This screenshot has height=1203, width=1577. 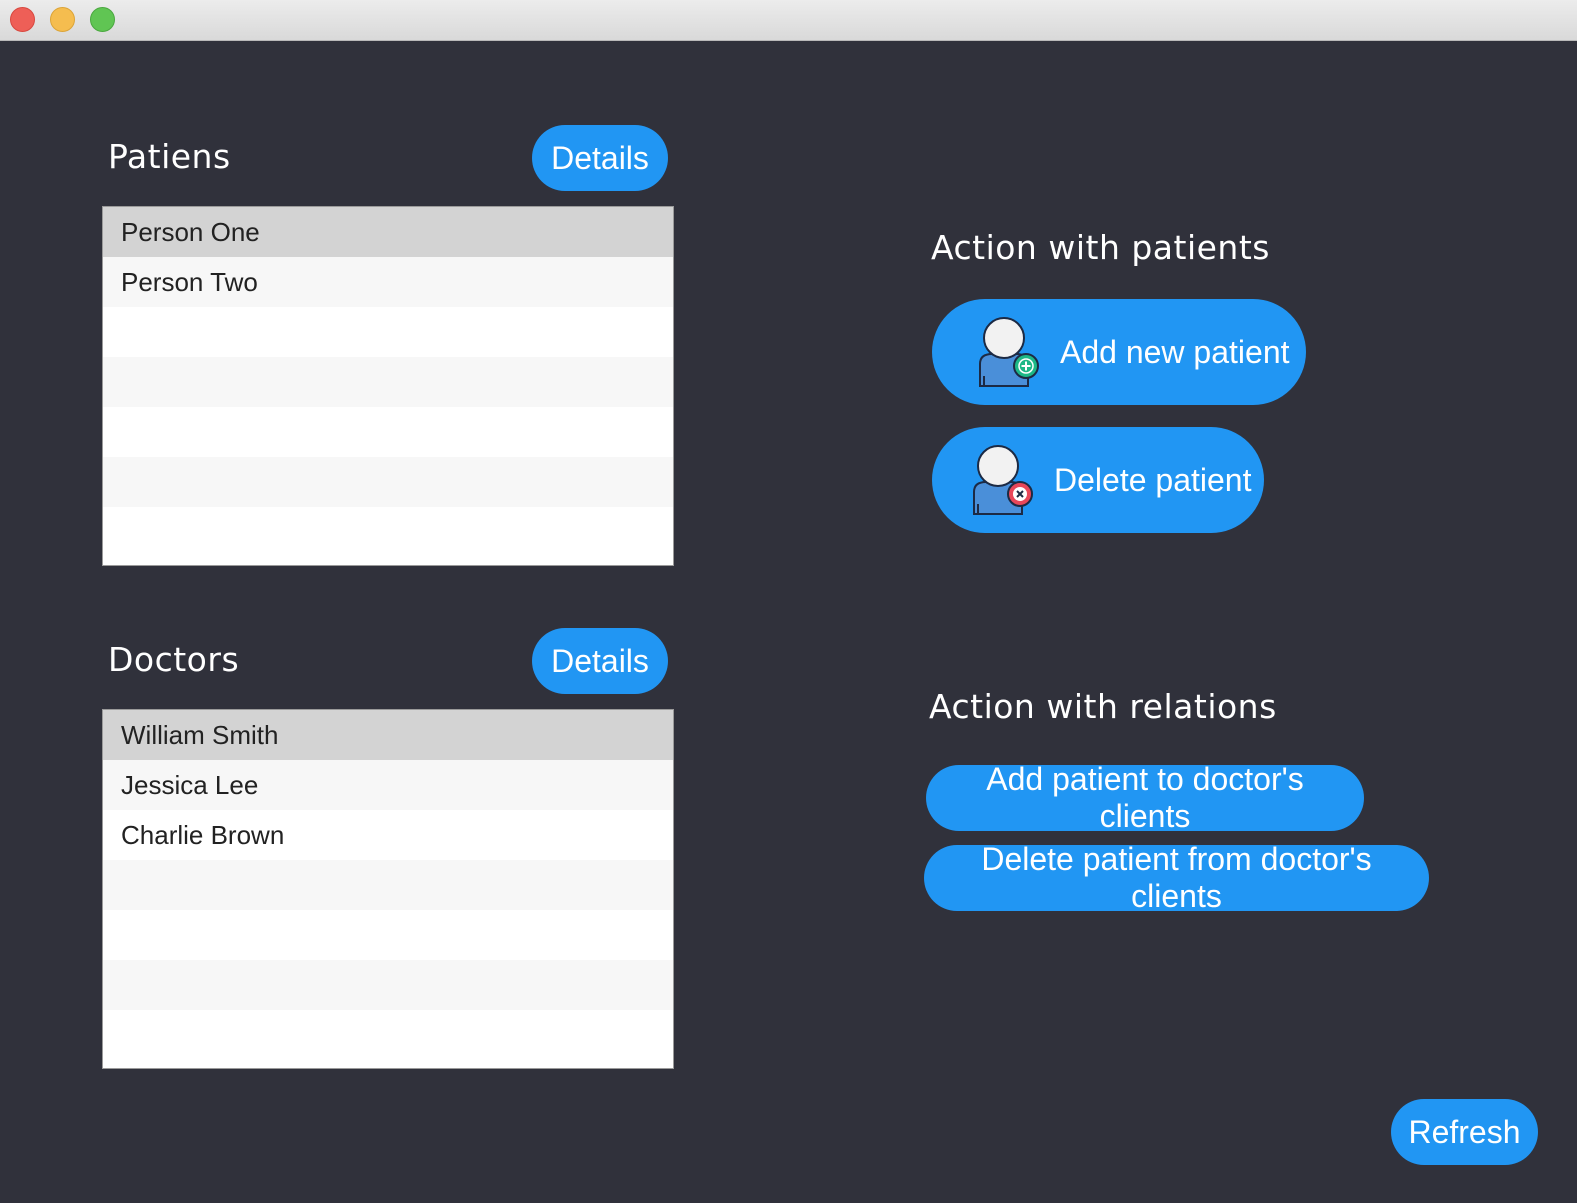 What do you see at coordinates (388, 232) in the screenshot?
I see `list-item: Person One` at bounding box center [388, 232].